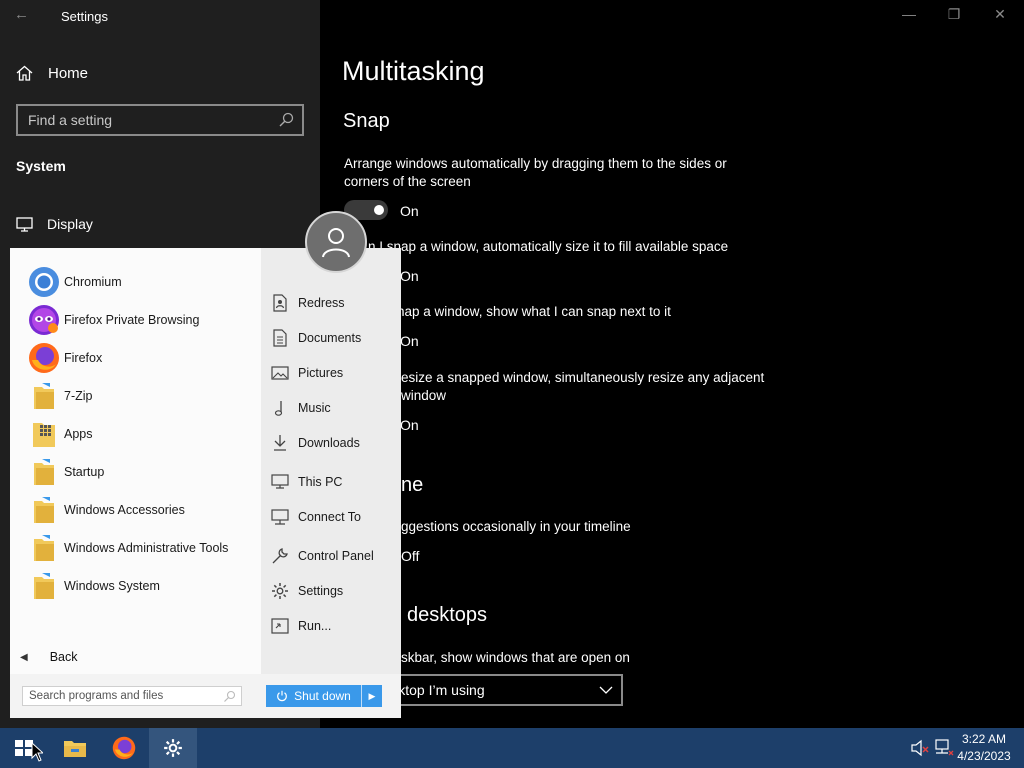  Describe the element at coordinates (280, 556) in the screenshot. I see `wrench-icon` at that location.